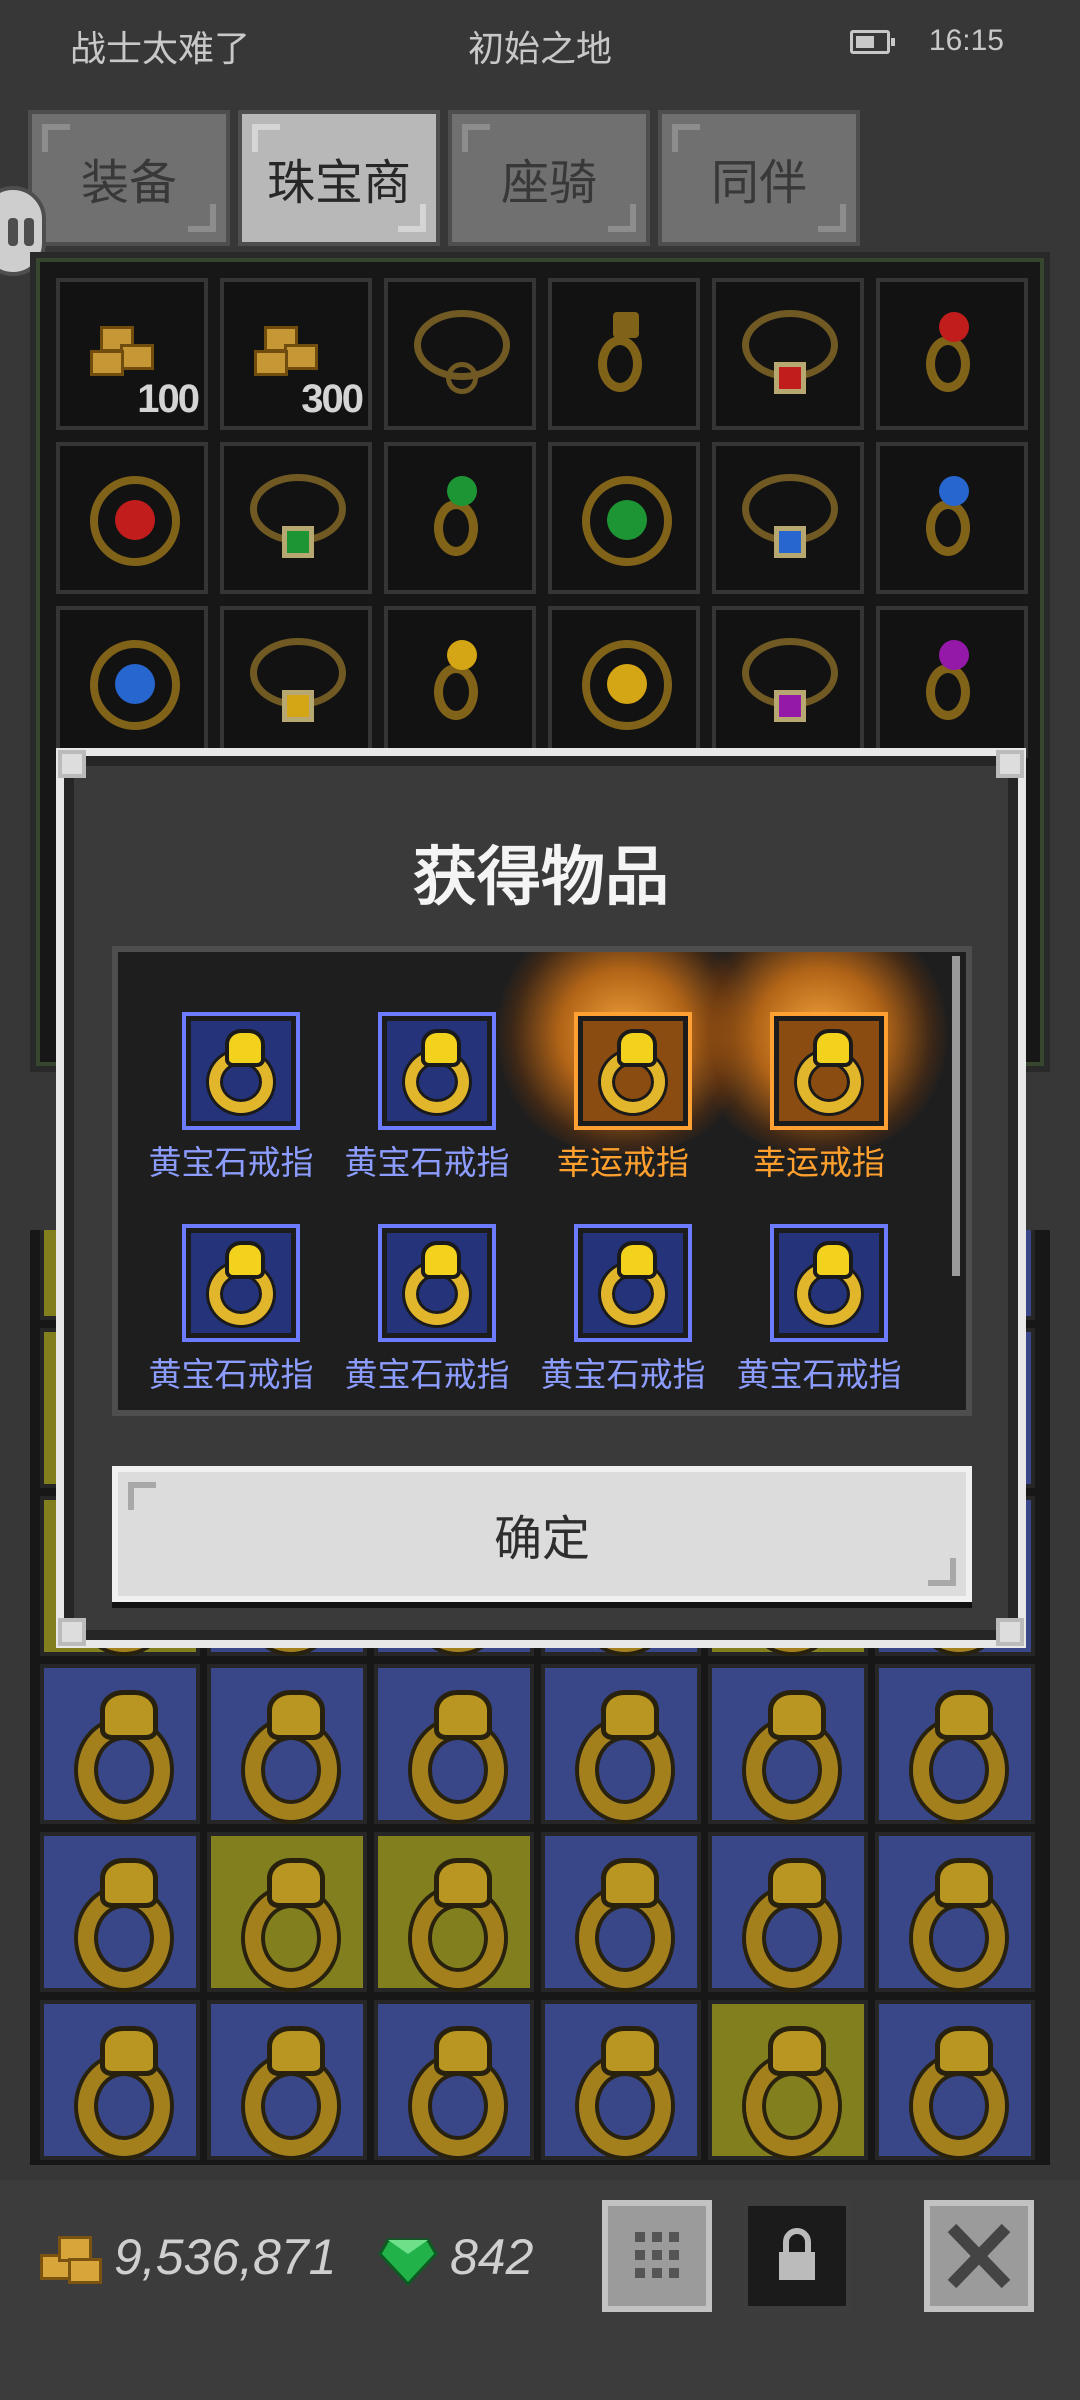  Describe the element at coordinates (541, 877) in the screenshot. I see `dialog-title: 获得物品` at that location.